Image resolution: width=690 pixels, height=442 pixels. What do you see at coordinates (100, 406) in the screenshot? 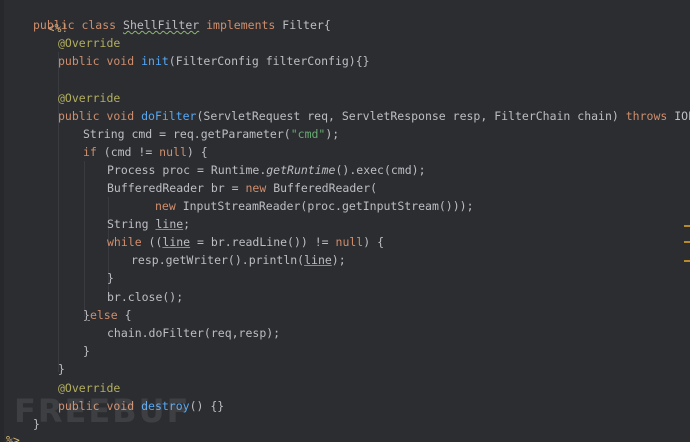
I see `destroy-modifiers: public void` at bounding box center [100, 406].